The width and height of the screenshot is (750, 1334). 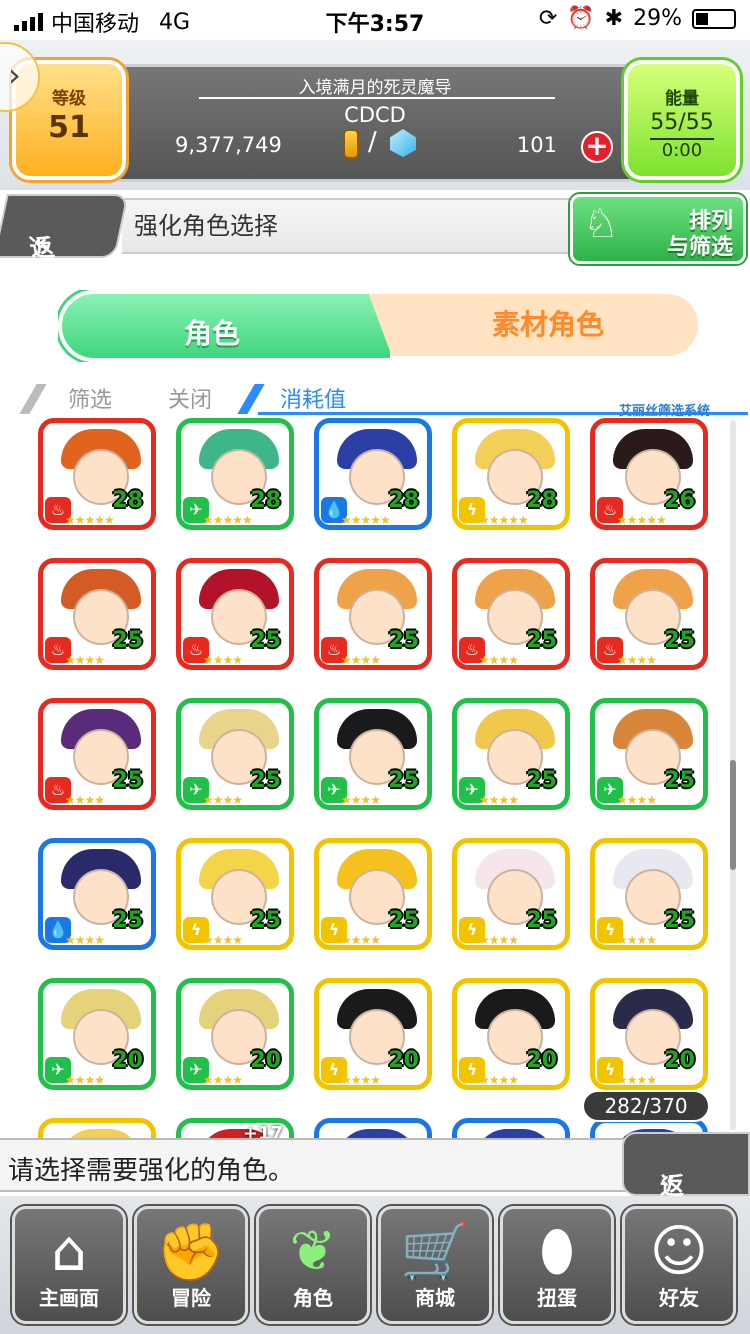 What do you see at coordinates (313, 398) in the screenshot?
I see `sort-key: 消耗值` at bounding box center [313, 398].